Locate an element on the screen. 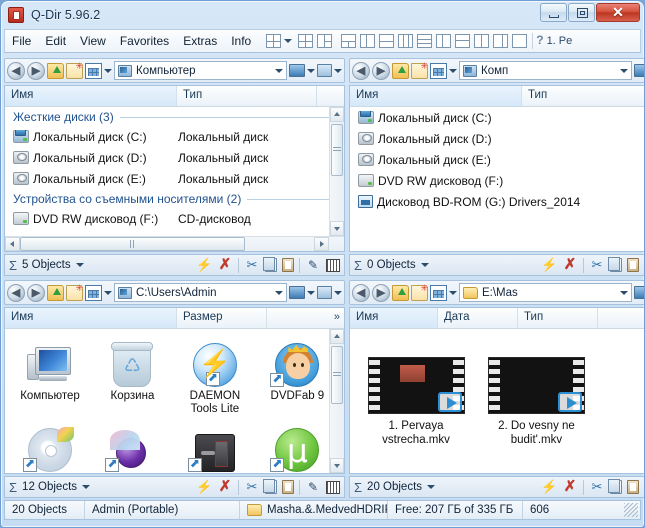 Image resolution: width=645 pixels, height=528 pixels. table-row: DVD RW дисковод (F:) CD-дисковод is located at coordinates (174, 218).